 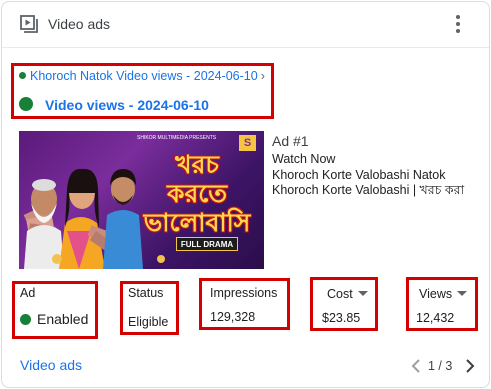 I want to click on thumbnail-title-art: খরচ করতে ভালোবাসি, so click(x=197, y=194).